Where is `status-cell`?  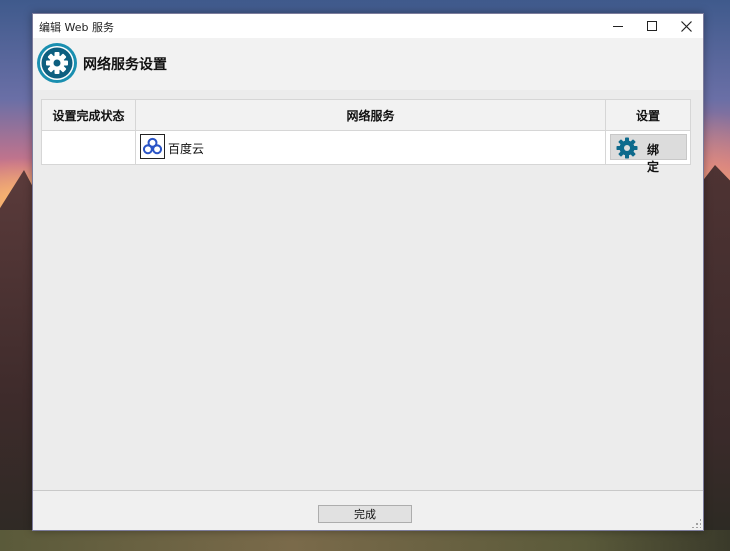 status-cell is located at coordinates (89, 147).